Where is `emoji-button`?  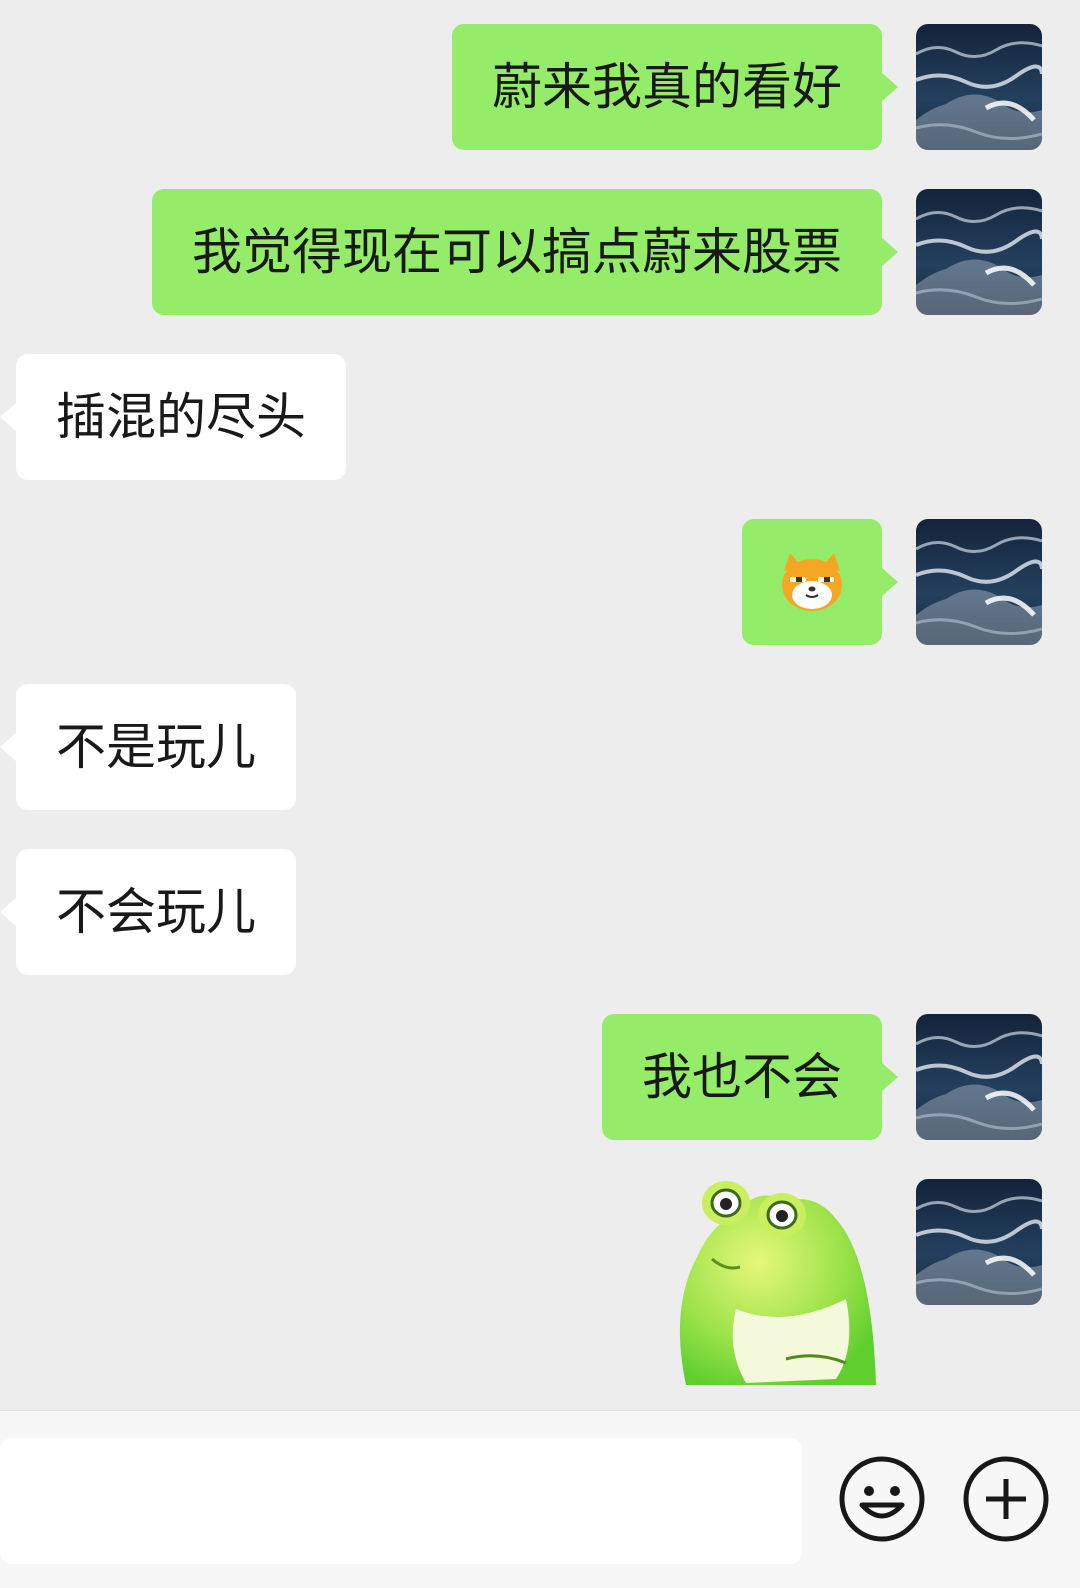
emoji-button is located at coordinates (882, 1499).